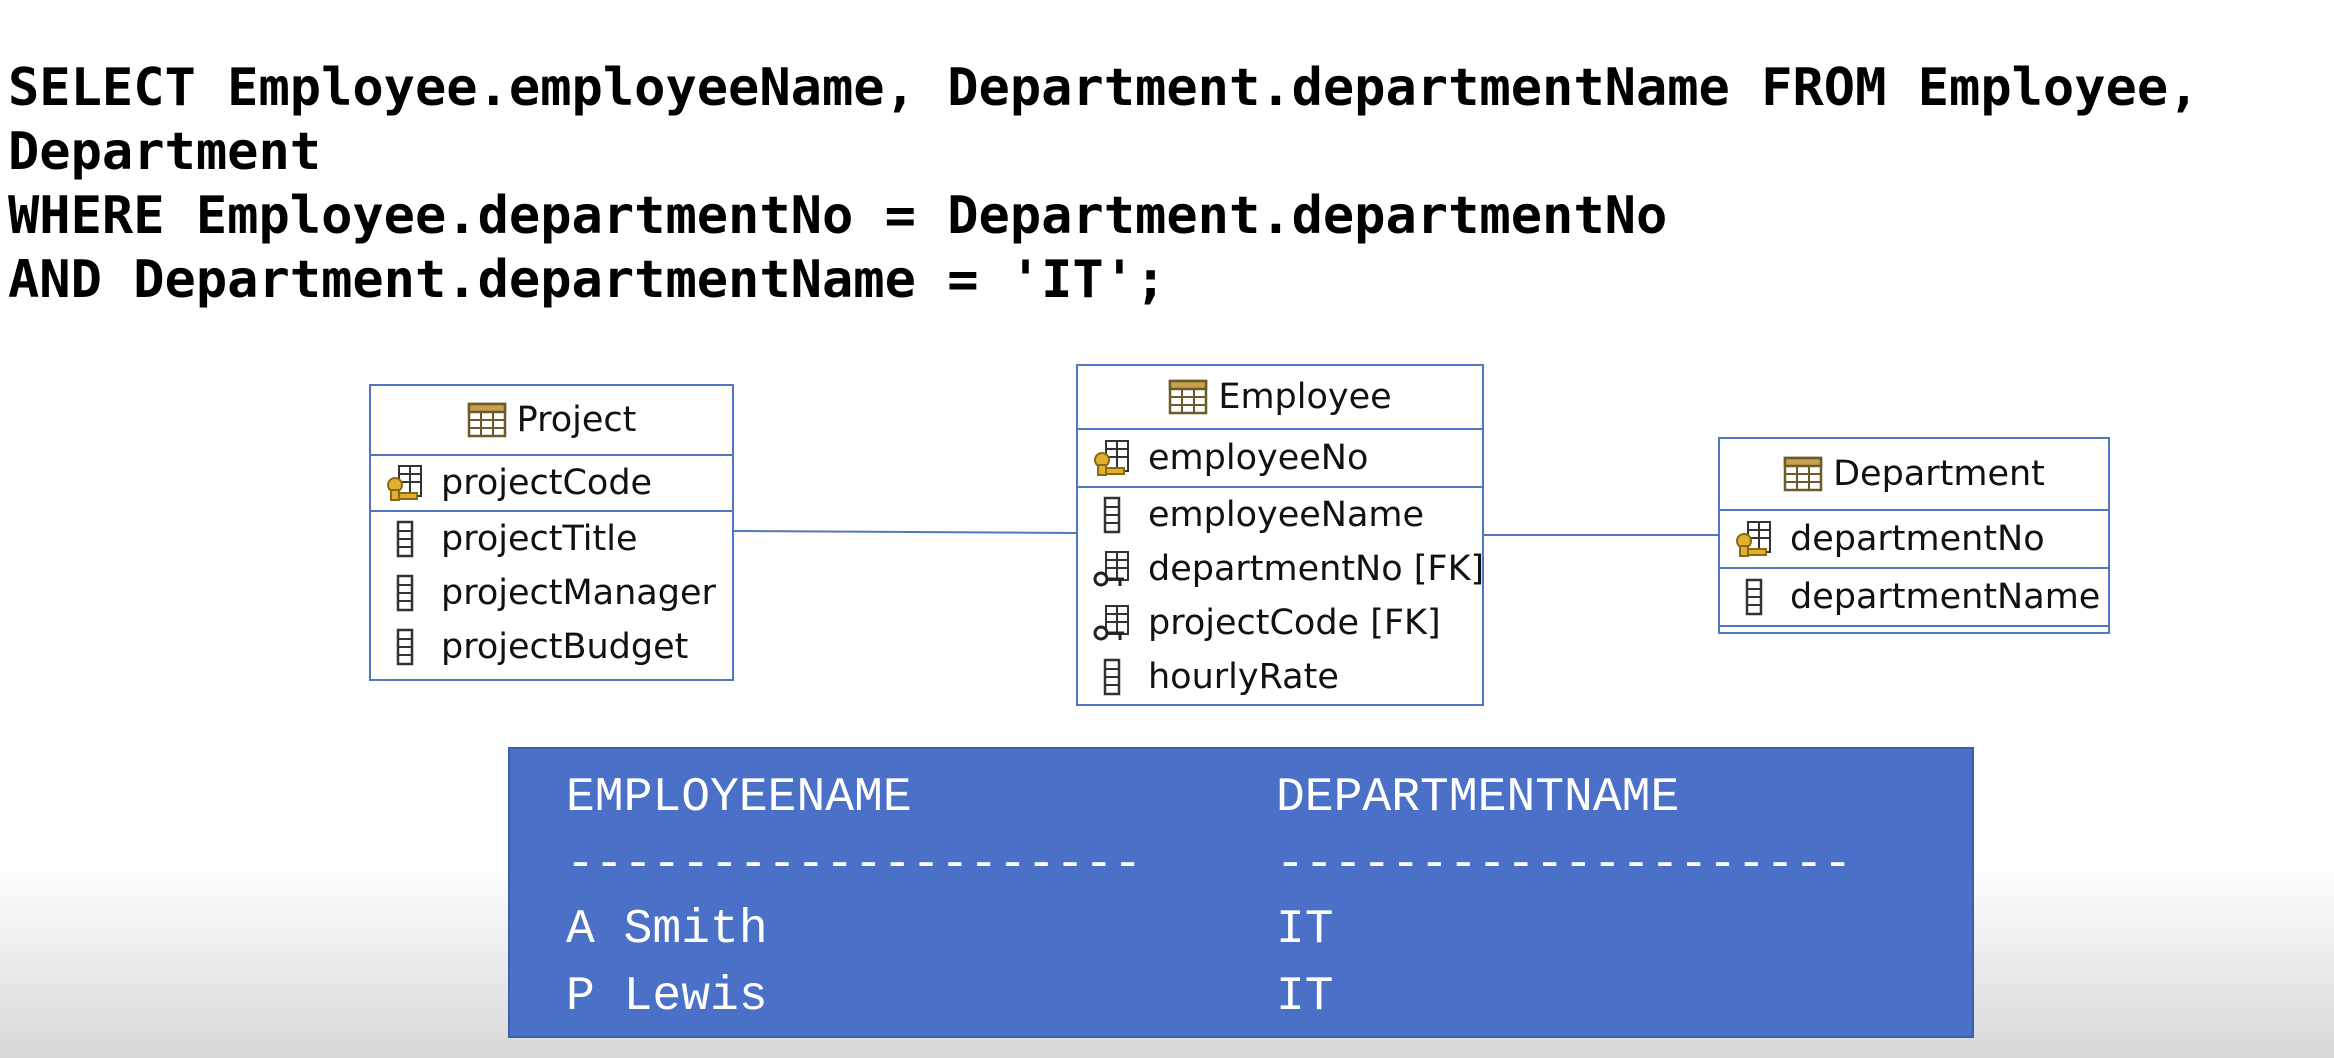  Describe the element at coordinates (667, 997) in the screenshot. I see `result-cell-employeename: P Lewis` at that location.